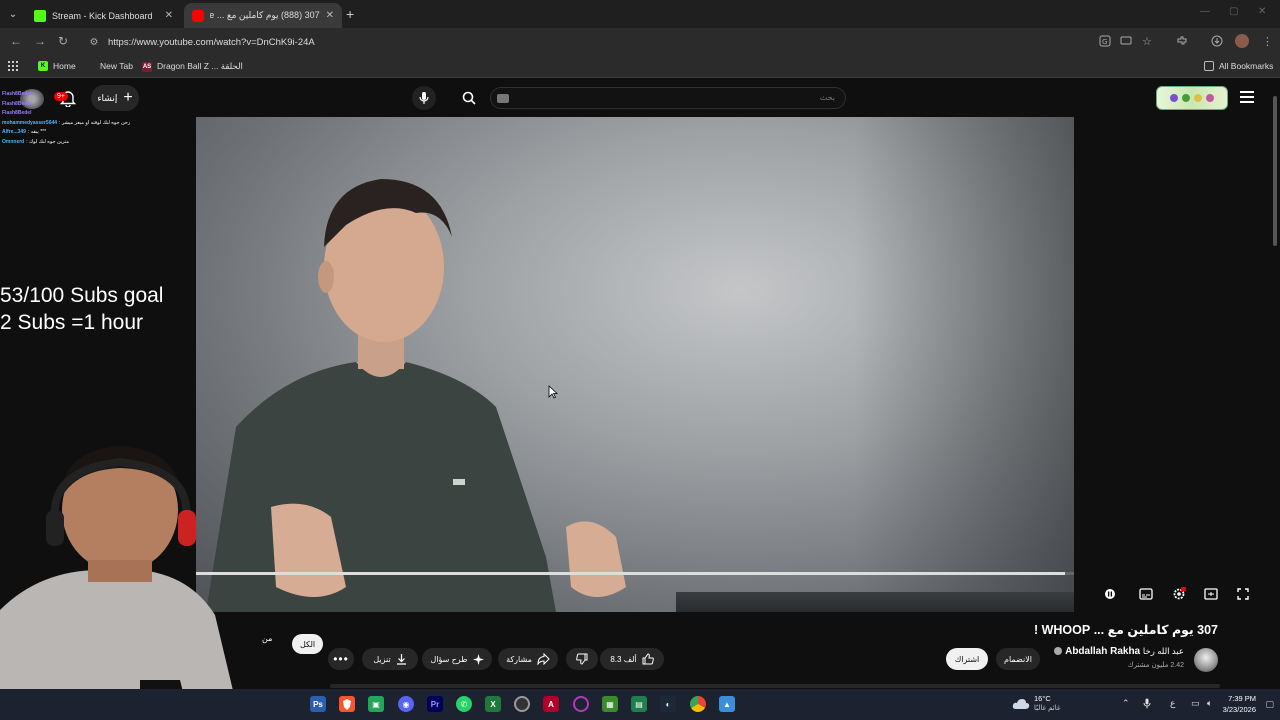 The image size is (1280, 720). I want to click on scrollbar-thumb, so click(1275, 171).